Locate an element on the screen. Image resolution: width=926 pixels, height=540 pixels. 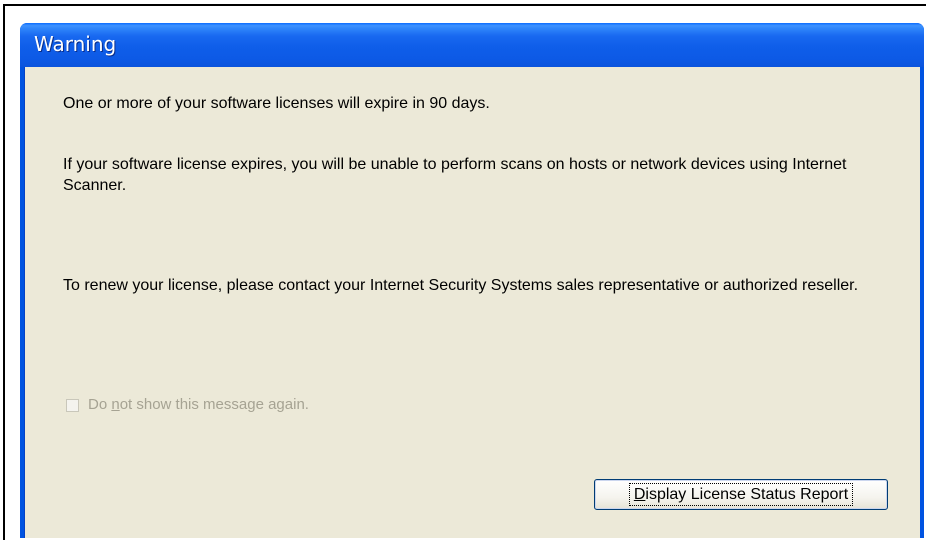
frame-border-left is located at coordinates (4, 272).